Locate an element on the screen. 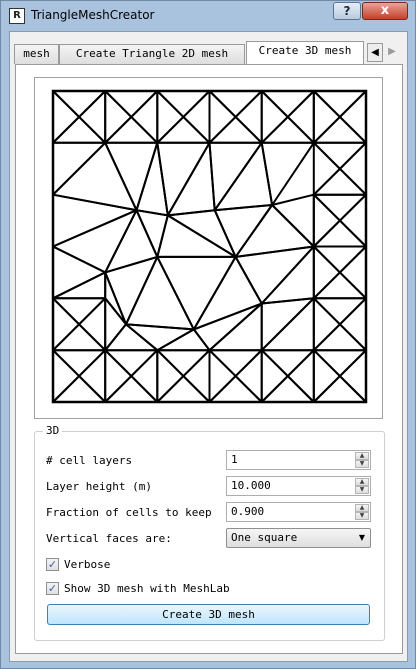 This screenshot has height=669, width=416. fraction-spinbox: 0.900 ▲ ▼ is located at coordinates (298, 512).